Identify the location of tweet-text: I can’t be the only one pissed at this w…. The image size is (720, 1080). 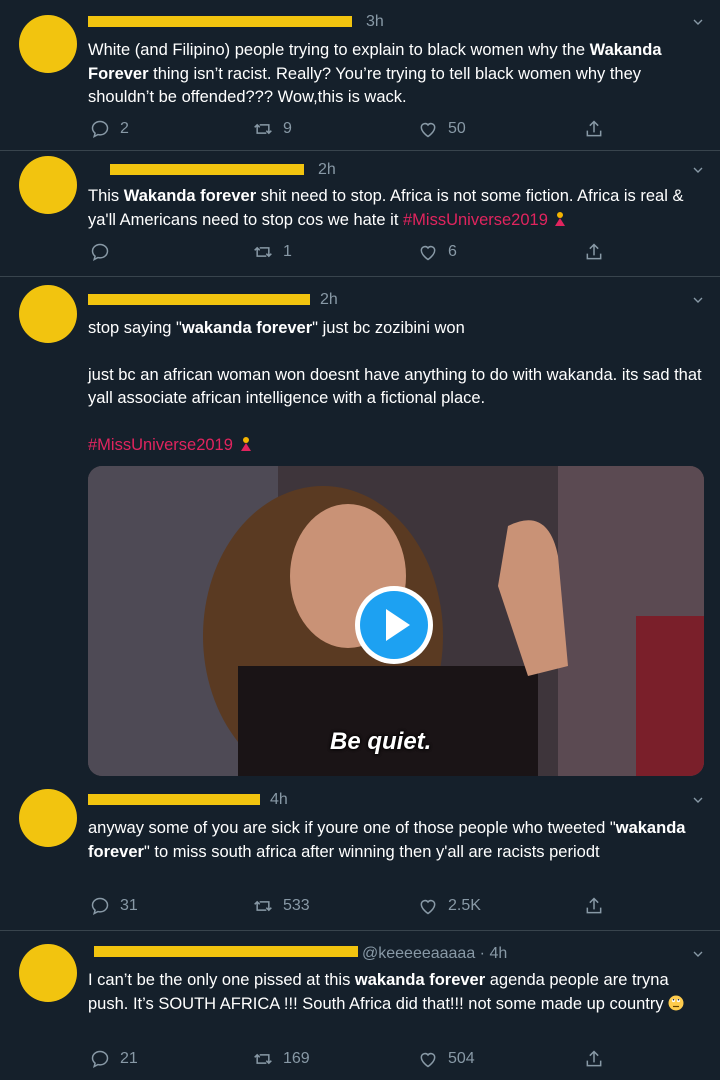
(397, 992).